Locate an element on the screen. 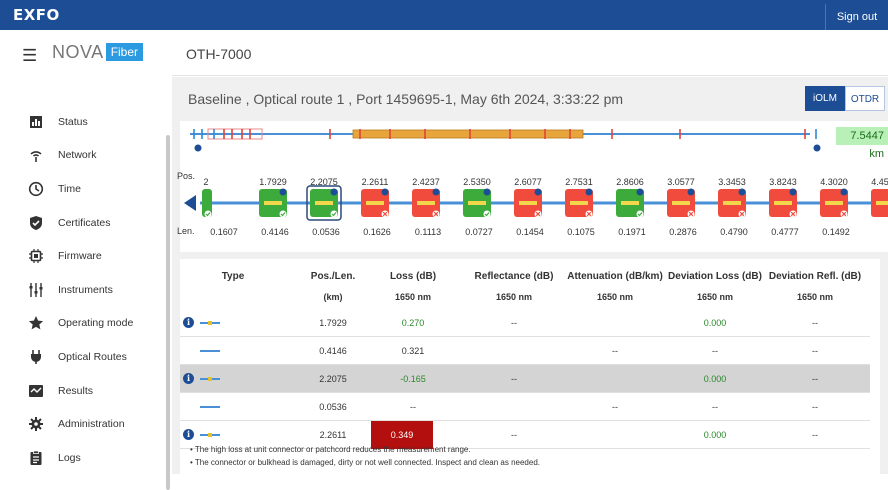 Image resolution: width=888 pixels, height=490 pixels. length-value: 0.0727 is located at coordinates (479, 232).